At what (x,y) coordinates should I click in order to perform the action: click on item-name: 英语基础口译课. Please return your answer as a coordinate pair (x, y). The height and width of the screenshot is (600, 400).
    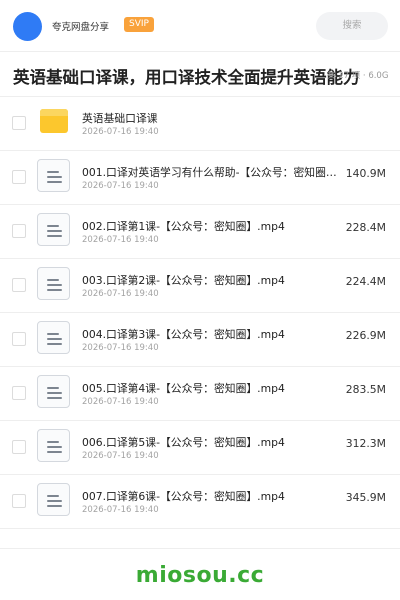
    Looking at the image, I should click on (120, 118).